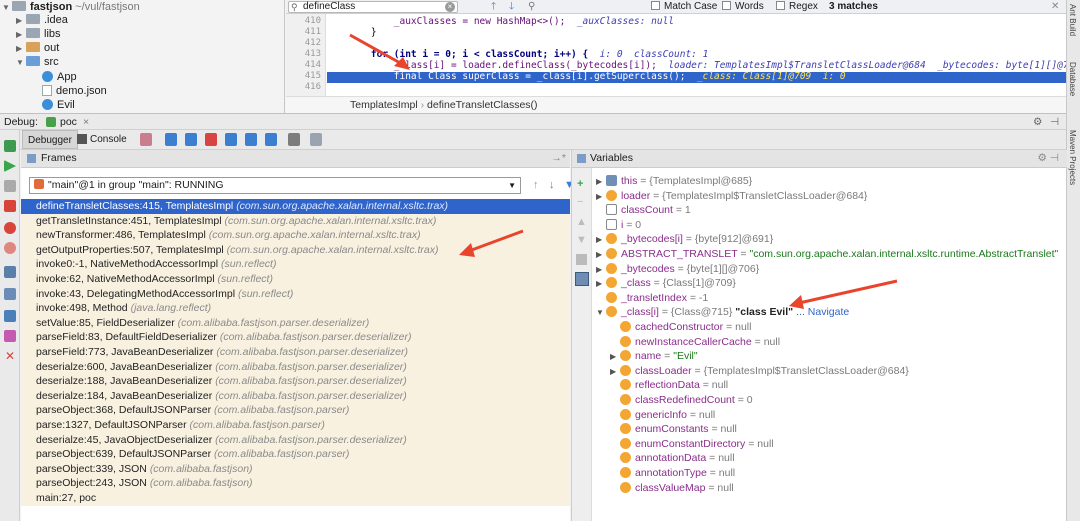  What do you see at coordinates (1072, 20) in the screenshot?
I see `ant-build-tab: Ant Build` at bounding box center [1072, 20].